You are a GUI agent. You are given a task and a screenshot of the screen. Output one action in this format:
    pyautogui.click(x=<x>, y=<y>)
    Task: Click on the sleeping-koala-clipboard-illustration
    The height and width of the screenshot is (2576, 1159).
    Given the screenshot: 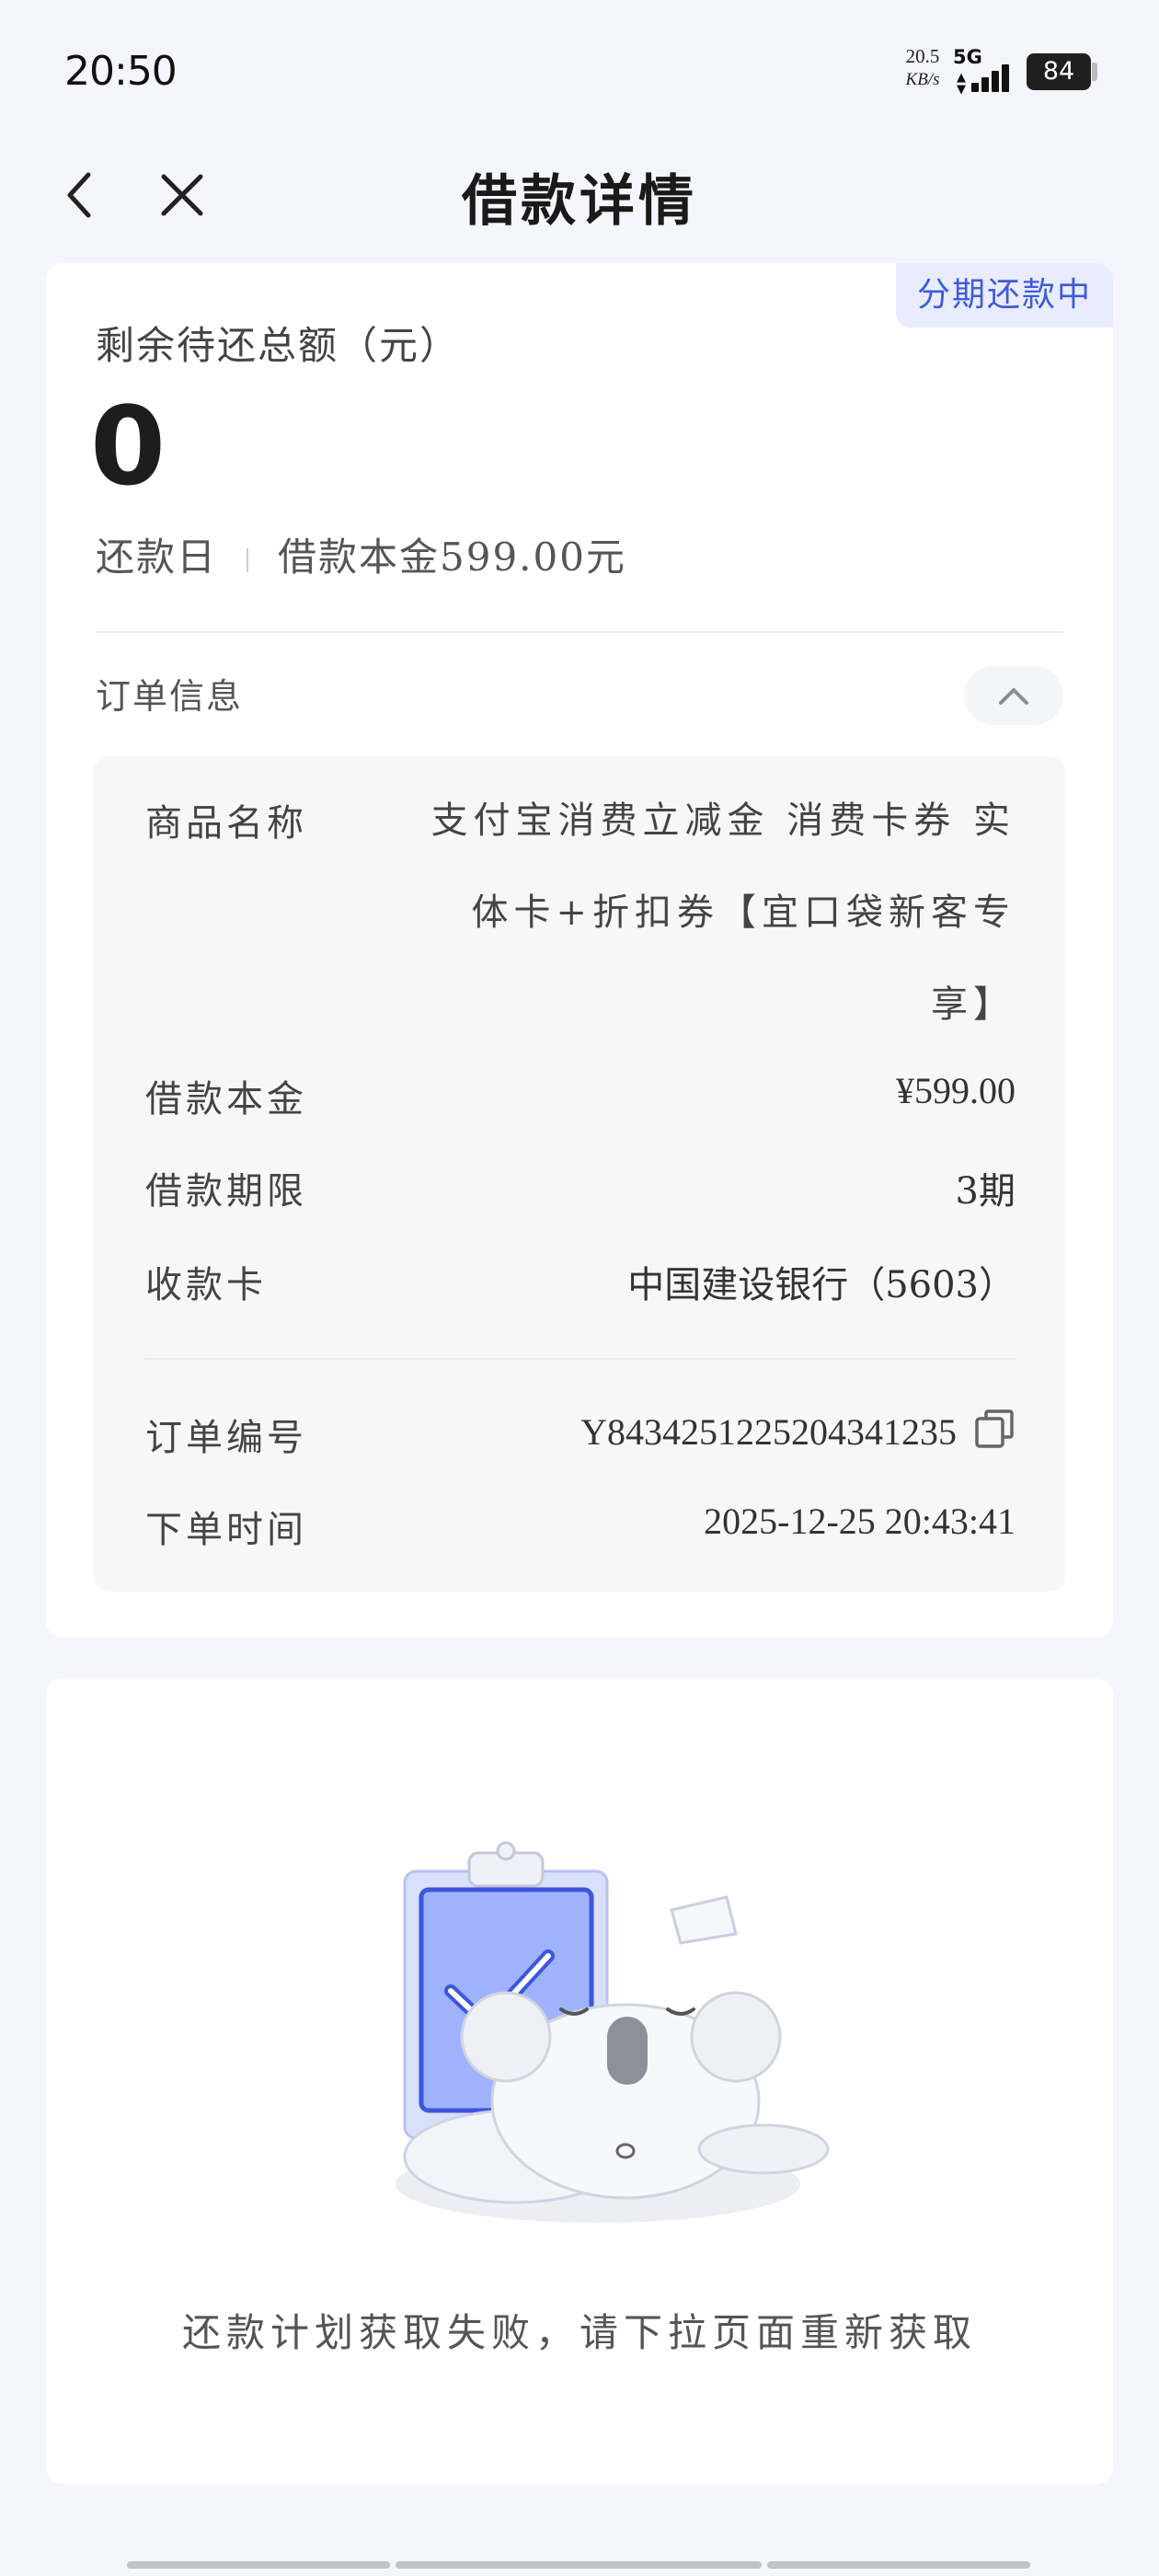 What is the action you would take?
    pyautogui.click(x=607, y=2028)
    